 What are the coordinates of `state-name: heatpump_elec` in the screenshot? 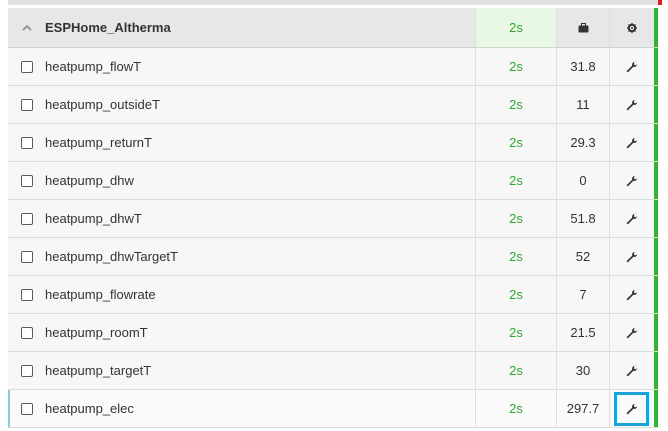 It's located at (89, 408).